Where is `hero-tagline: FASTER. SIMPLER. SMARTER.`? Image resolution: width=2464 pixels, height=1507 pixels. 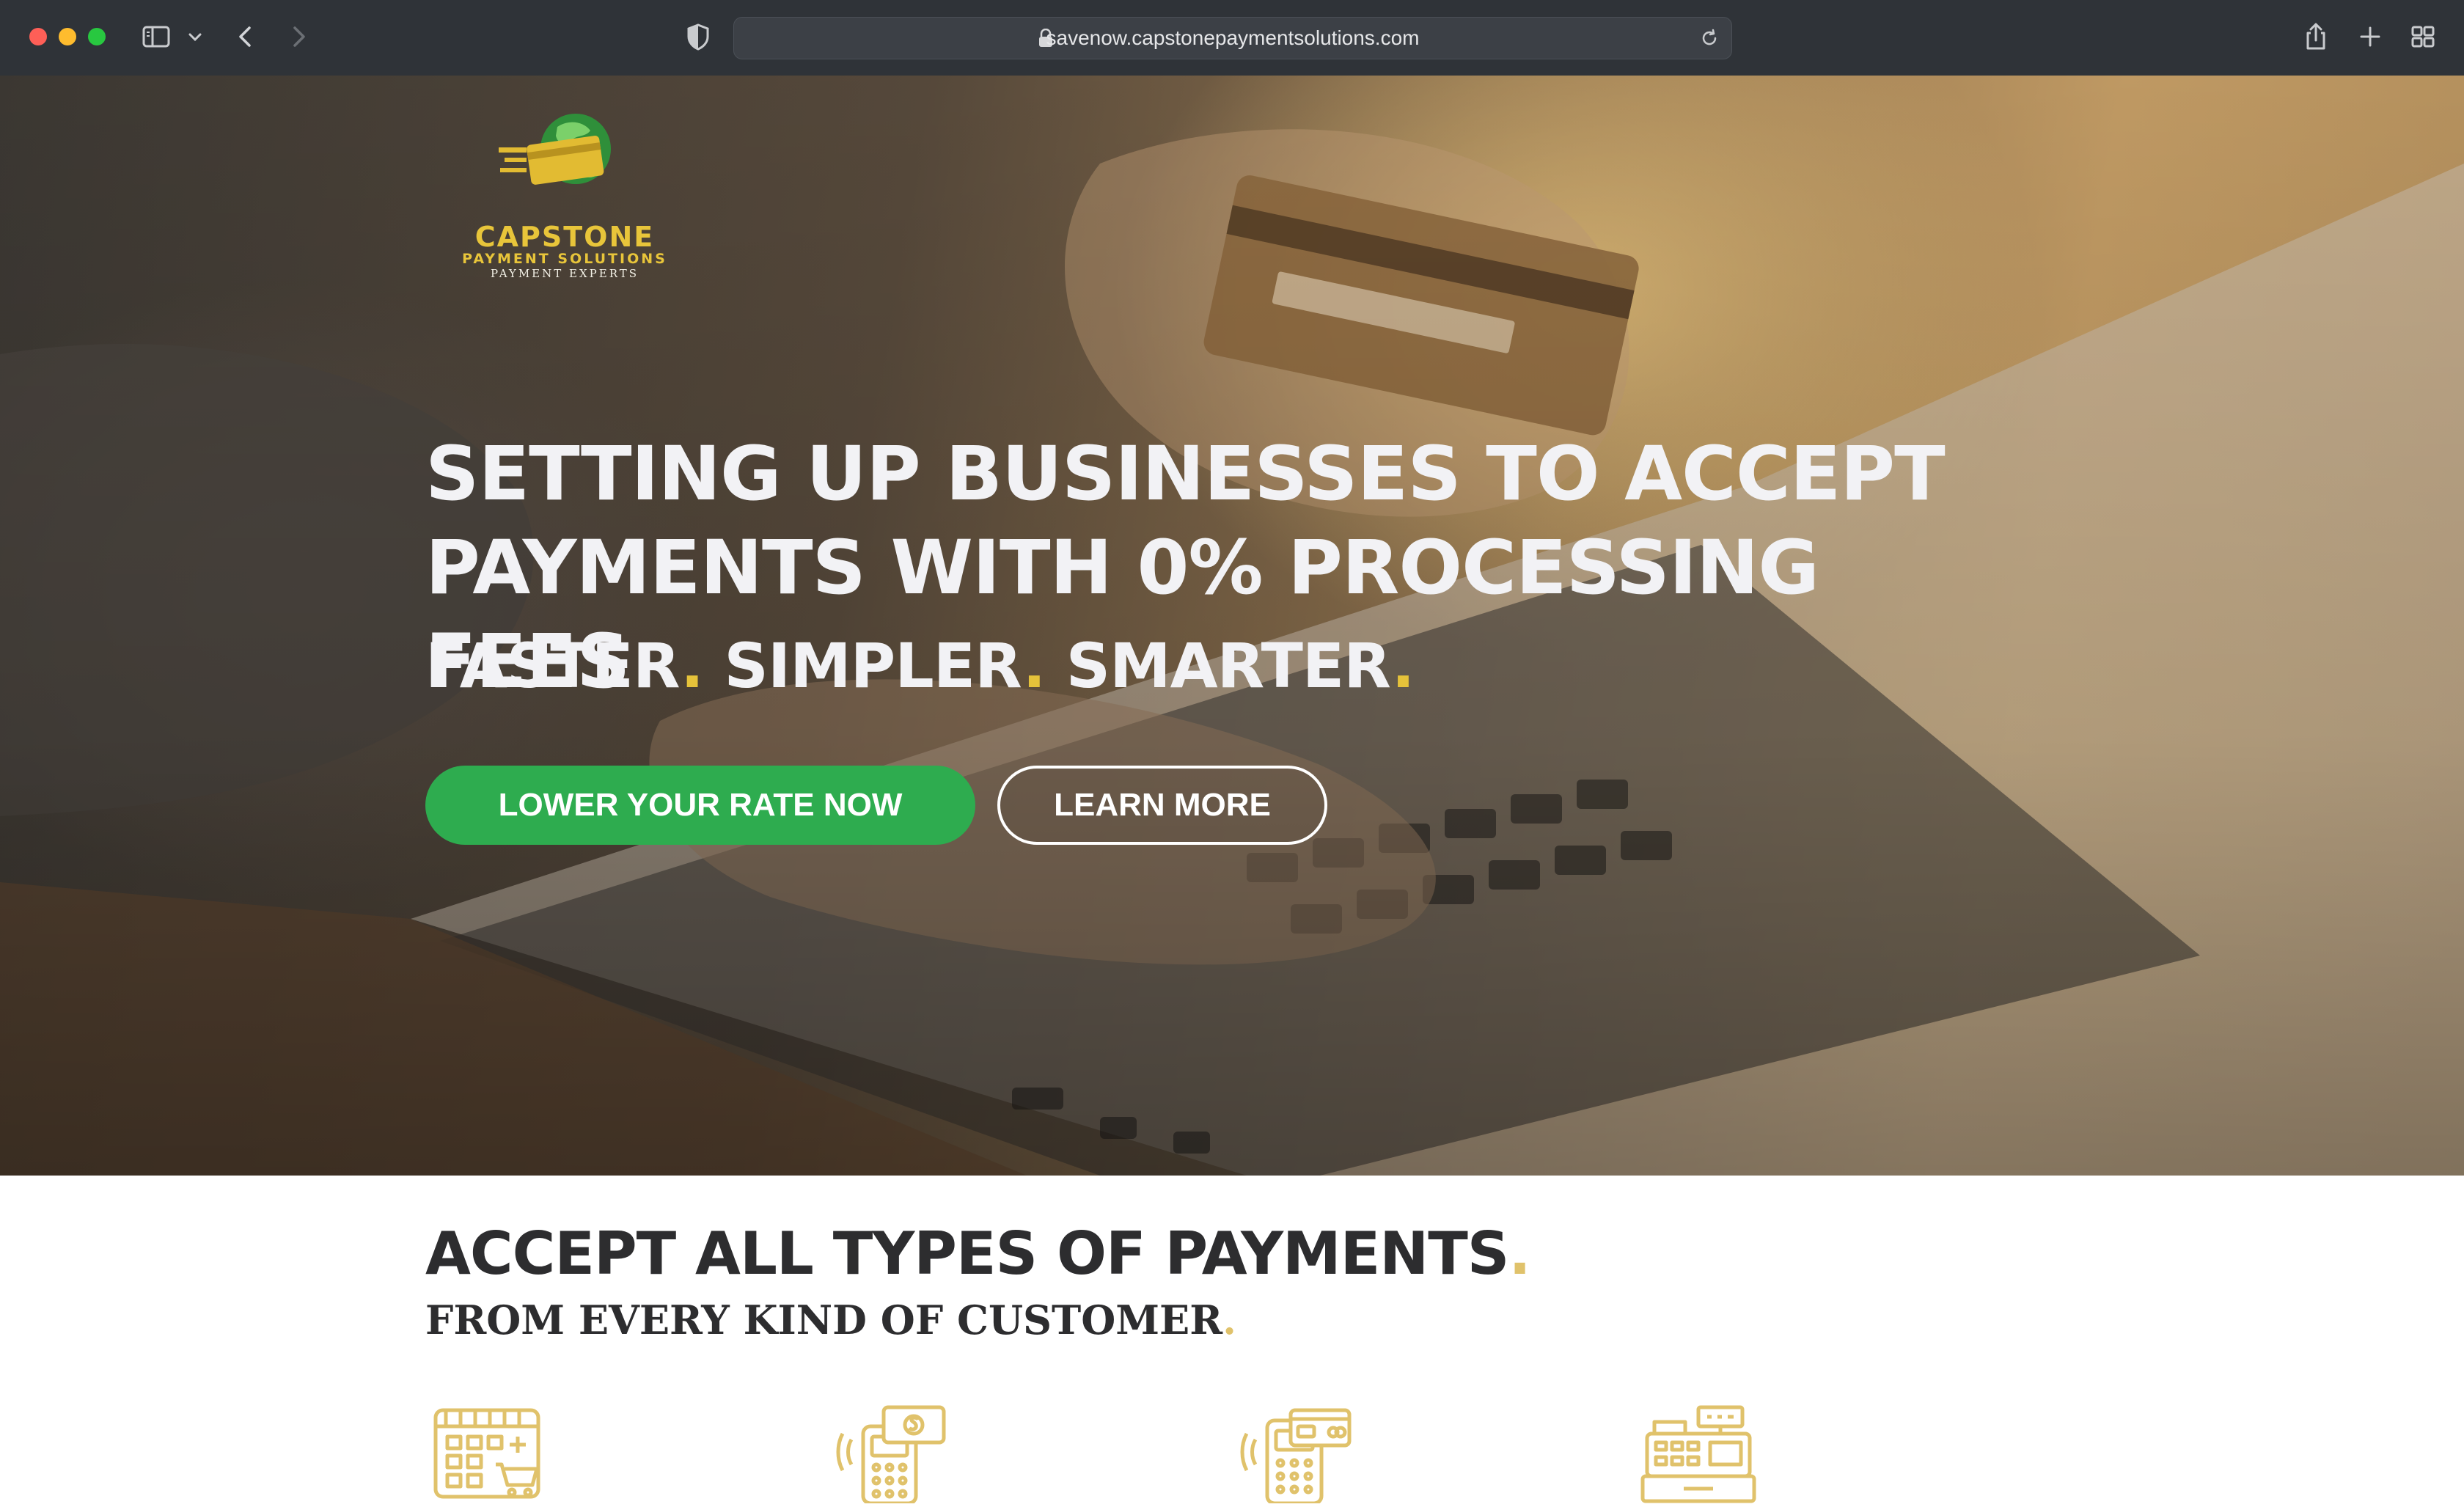
hero-tagline: FASTER. SIMPLER. SMARTER. is located at coordinates (920, 666).